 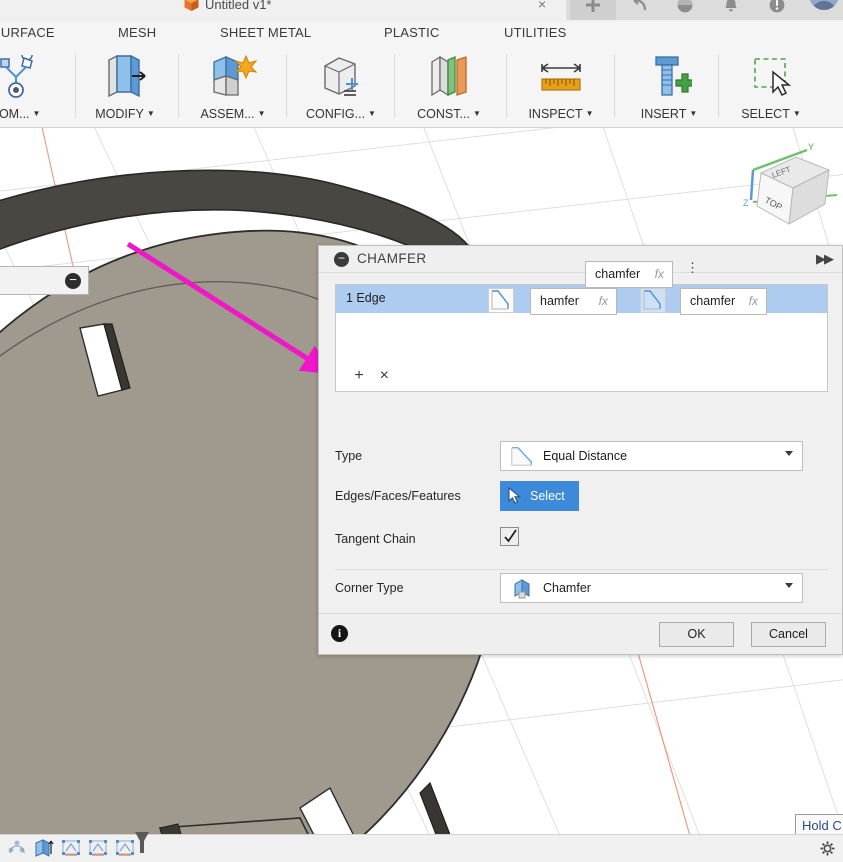 What do you see at coordinates (412, 32) in the screenshot?
I see `tab-plastic: PLASTIC` at bounding box center [412, 32].